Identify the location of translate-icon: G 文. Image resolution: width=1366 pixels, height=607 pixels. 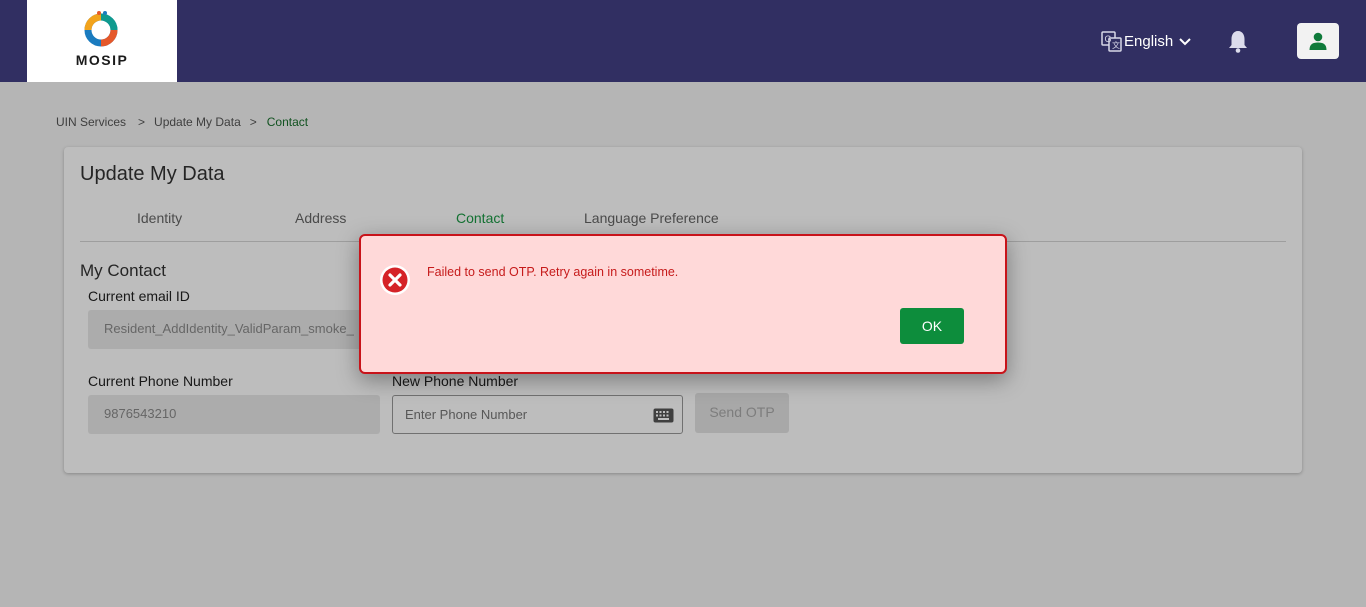
(1111, 41).